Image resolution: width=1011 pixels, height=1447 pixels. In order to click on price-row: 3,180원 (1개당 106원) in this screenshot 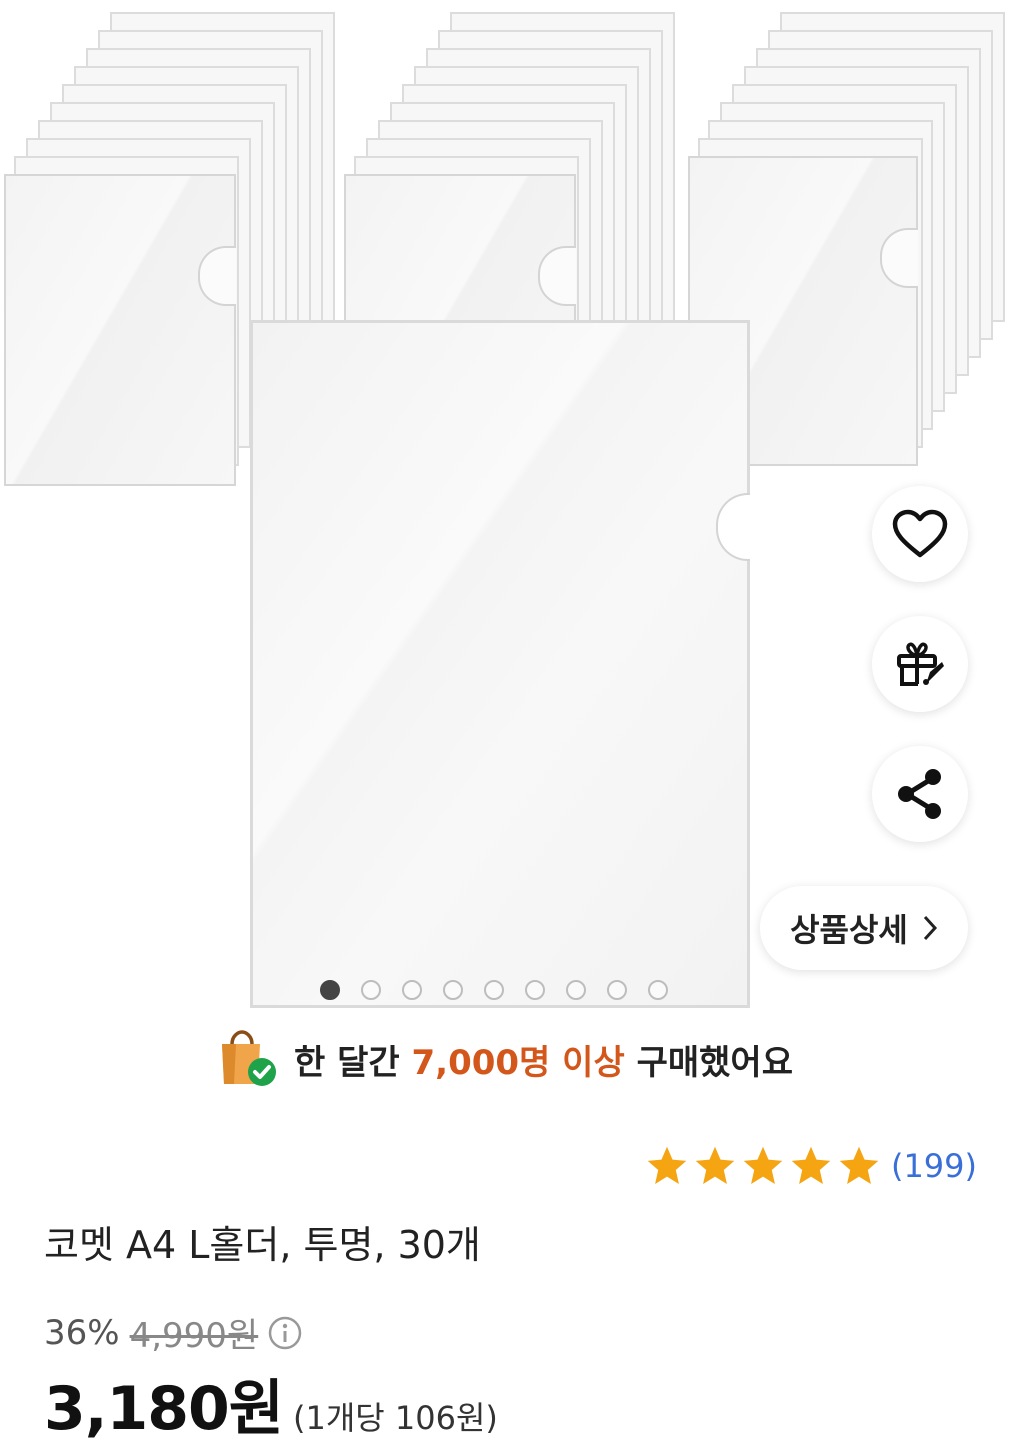, I will do `click(271, 1403)`.